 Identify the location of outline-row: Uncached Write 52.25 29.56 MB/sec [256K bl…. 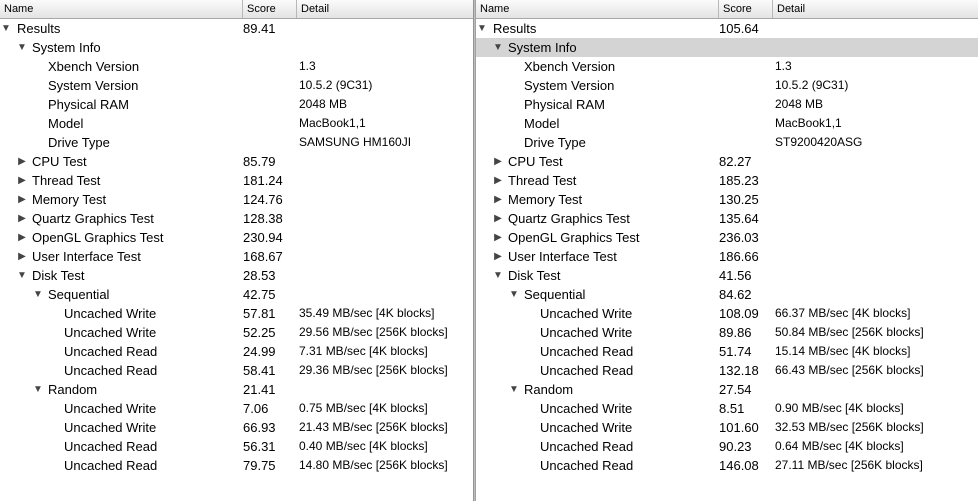
(236, 332).